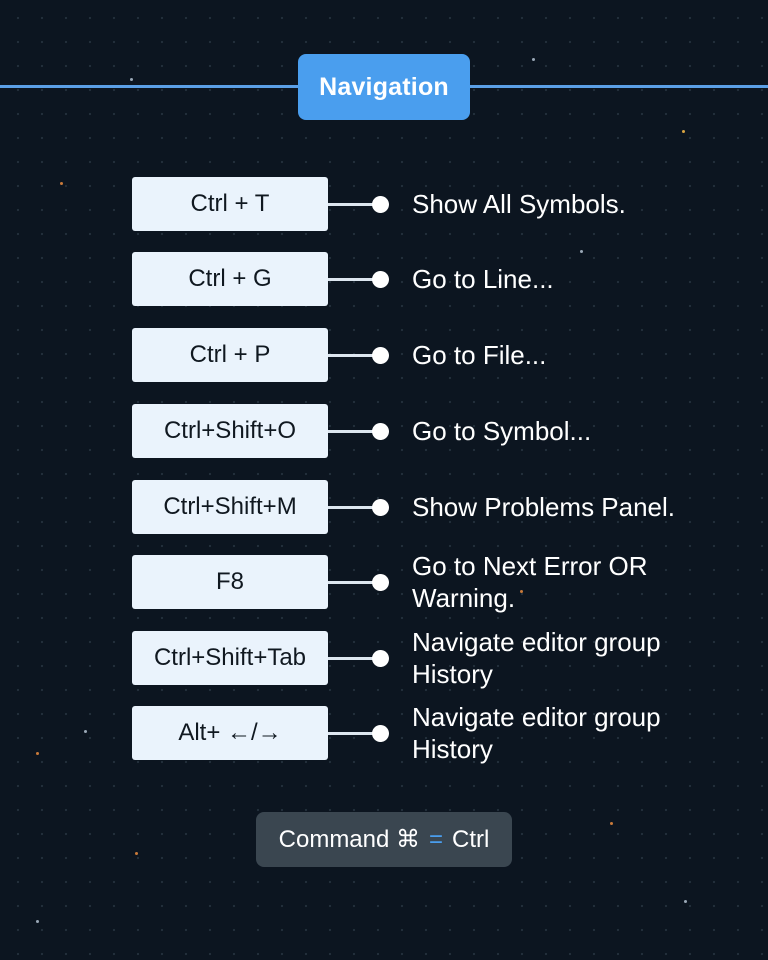 The height and width of the screenshot is (960, 768). What do you see at coordinates (230, 204) in the screenshot?
I see `shortcut-keys: Ctrl + T` at bounding box center [230, 204].